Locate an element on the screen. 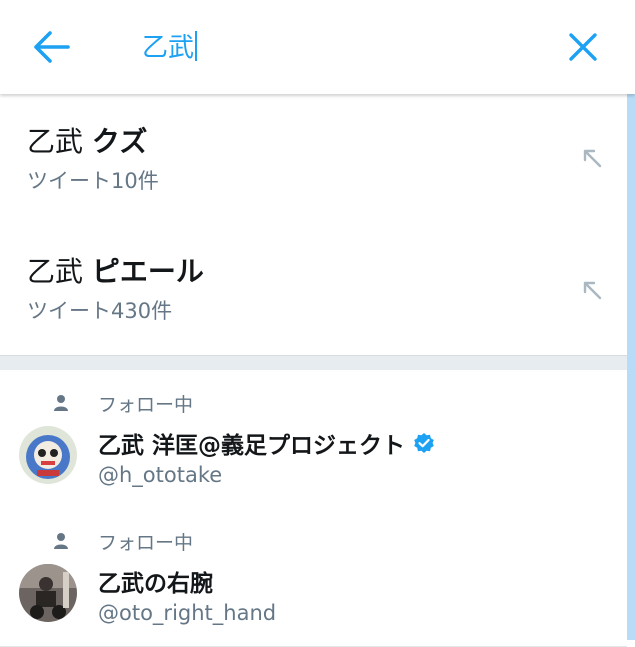 This screenshot has height=647, width=635. suggestion-title: 乙武 クズ is located at coordinates (87, 142).